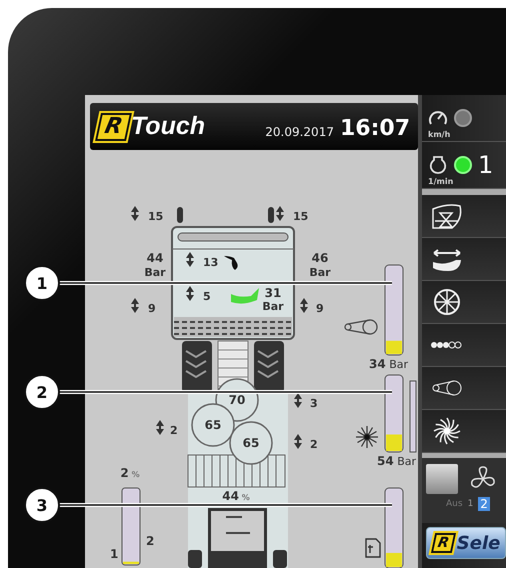 This screenshot has width=506, height=568. Describe the element at coordinates (155, 258) in the screenshot. I see `pressure-value: 44` at that location.